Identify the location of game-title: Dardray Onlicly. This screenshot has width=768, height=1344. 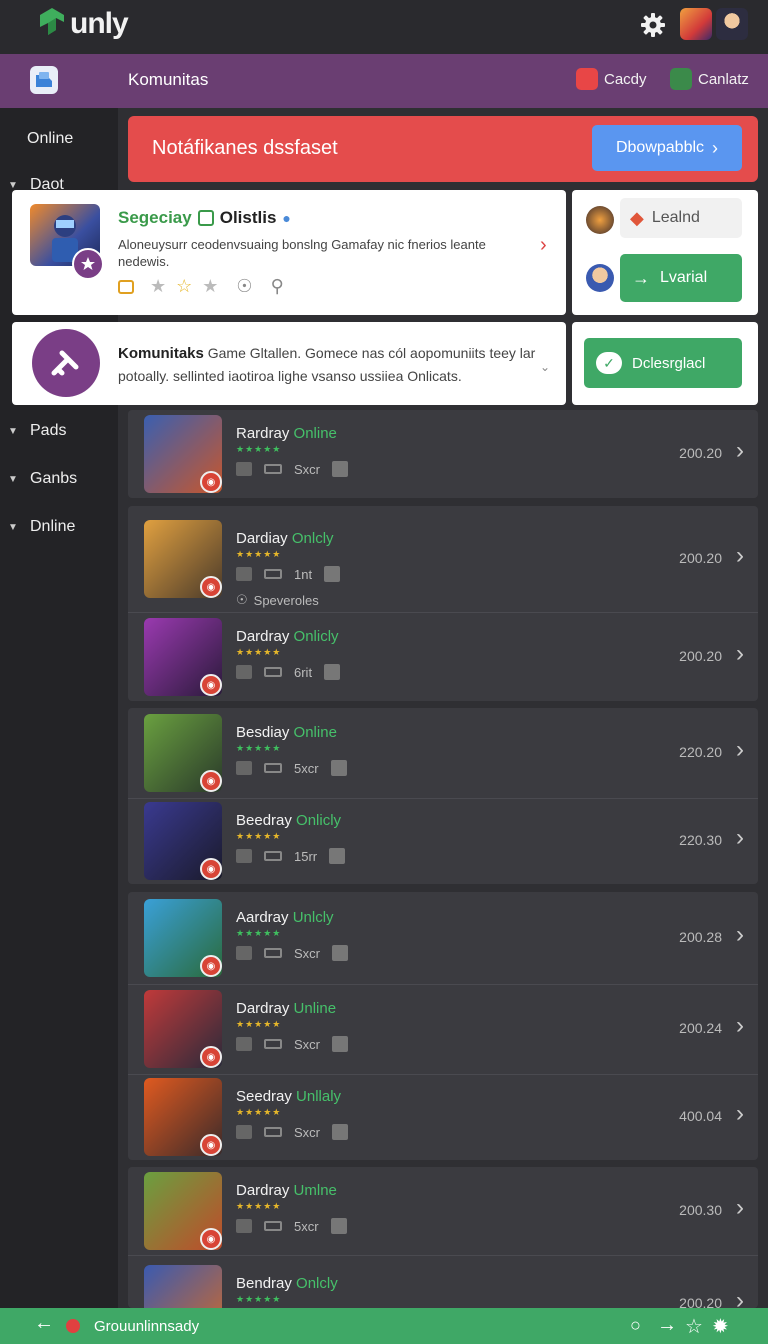
(287, 636).